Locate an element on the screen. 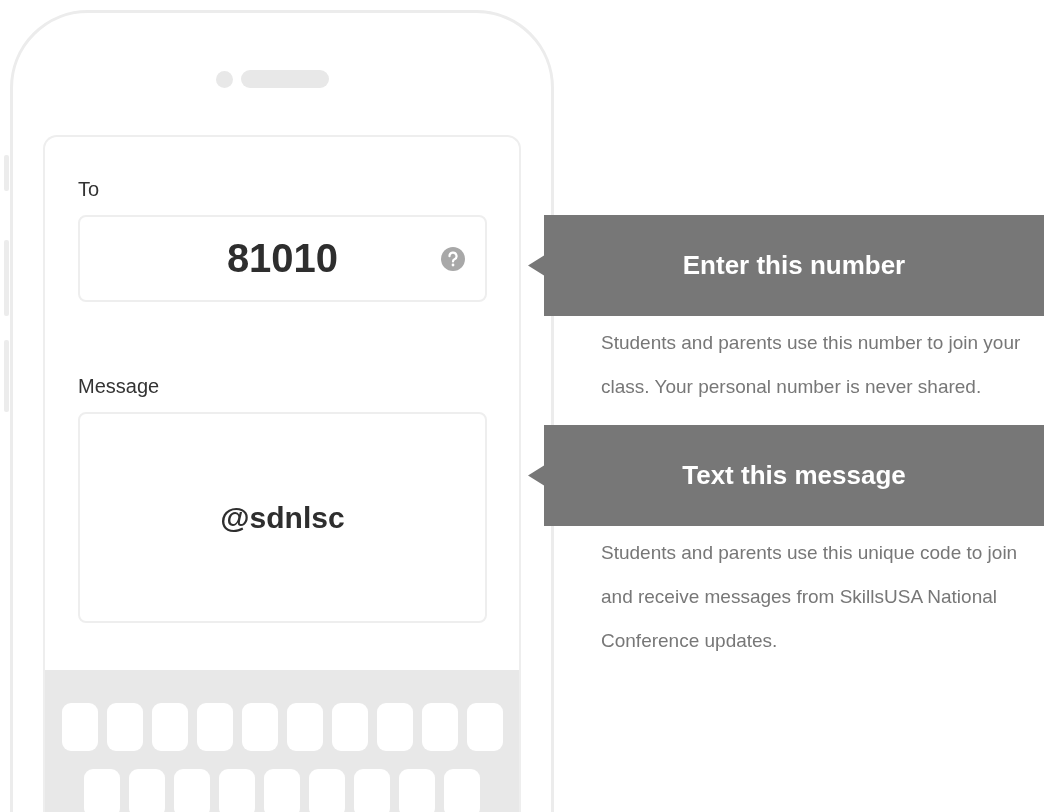 The height and width of the screenshot is (812, 1044). callout-banner: Enter this number is located at coordinates (786, 265).